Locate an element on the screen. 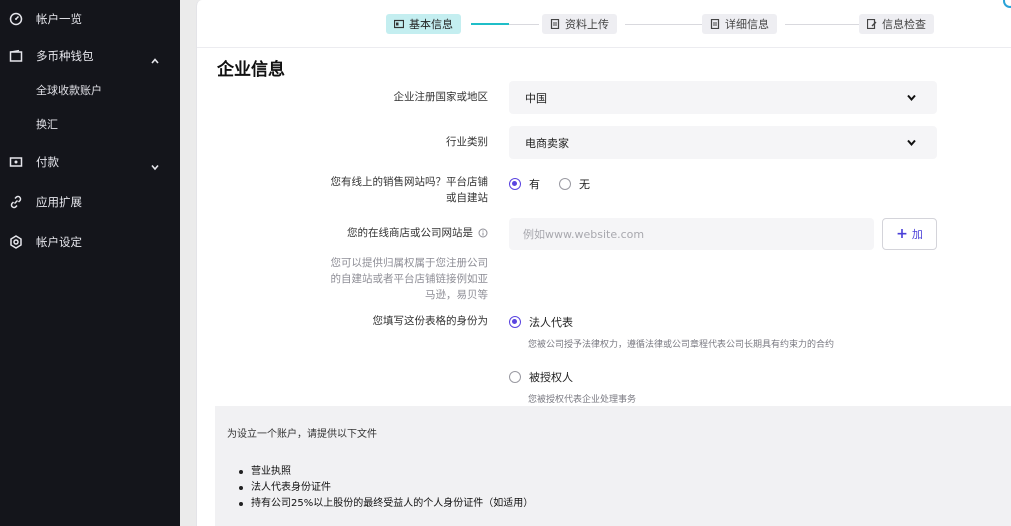 This screenshot has height=526, width=1011. link-icon is located at coordinates (16, 202).